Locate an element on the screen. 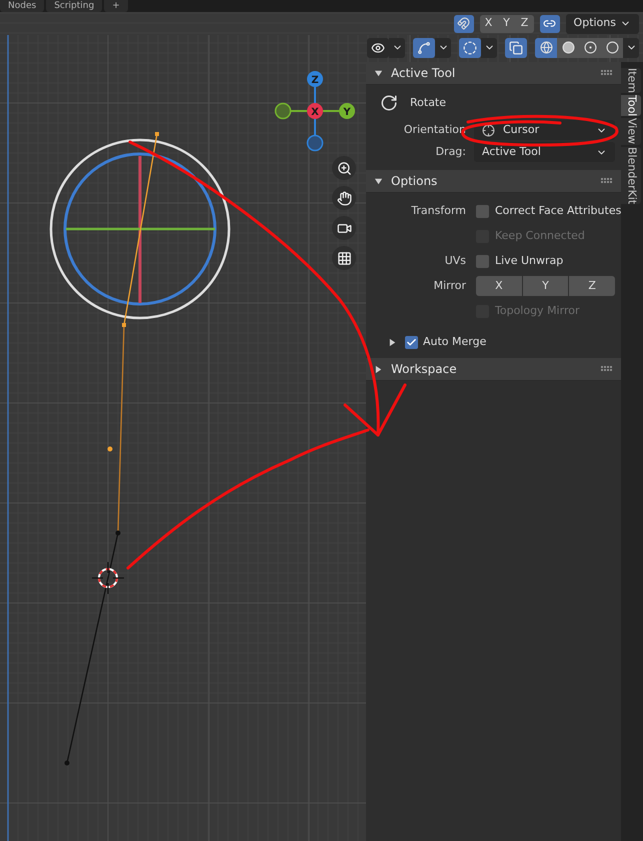 Image resolution: width=643 pixels, height=841 pixels. magnet-icon is located at coordinates (463, 23).